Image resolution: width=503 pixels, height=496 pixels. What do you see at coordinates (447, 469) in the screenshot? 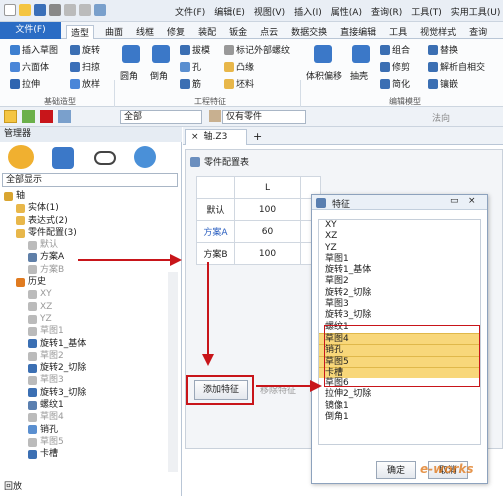
I see `watermark: e-works` at bounding box center [447, 469].